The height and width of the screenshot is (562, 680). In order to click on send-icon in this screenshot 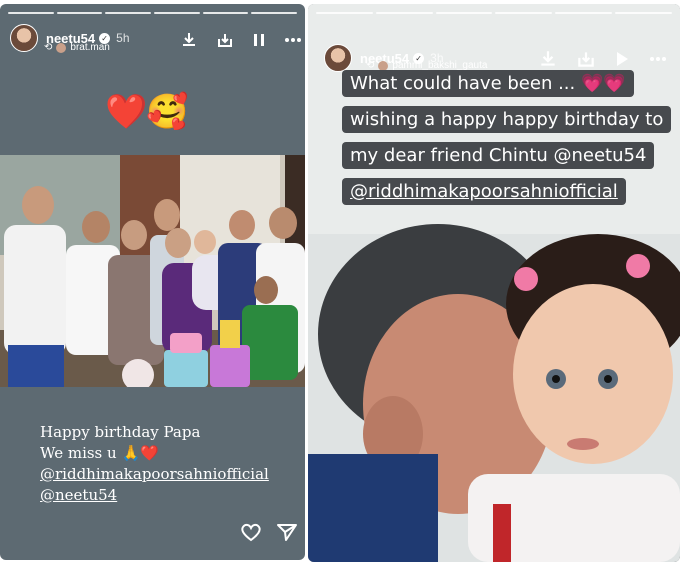, I will do `click(287, 532)`.